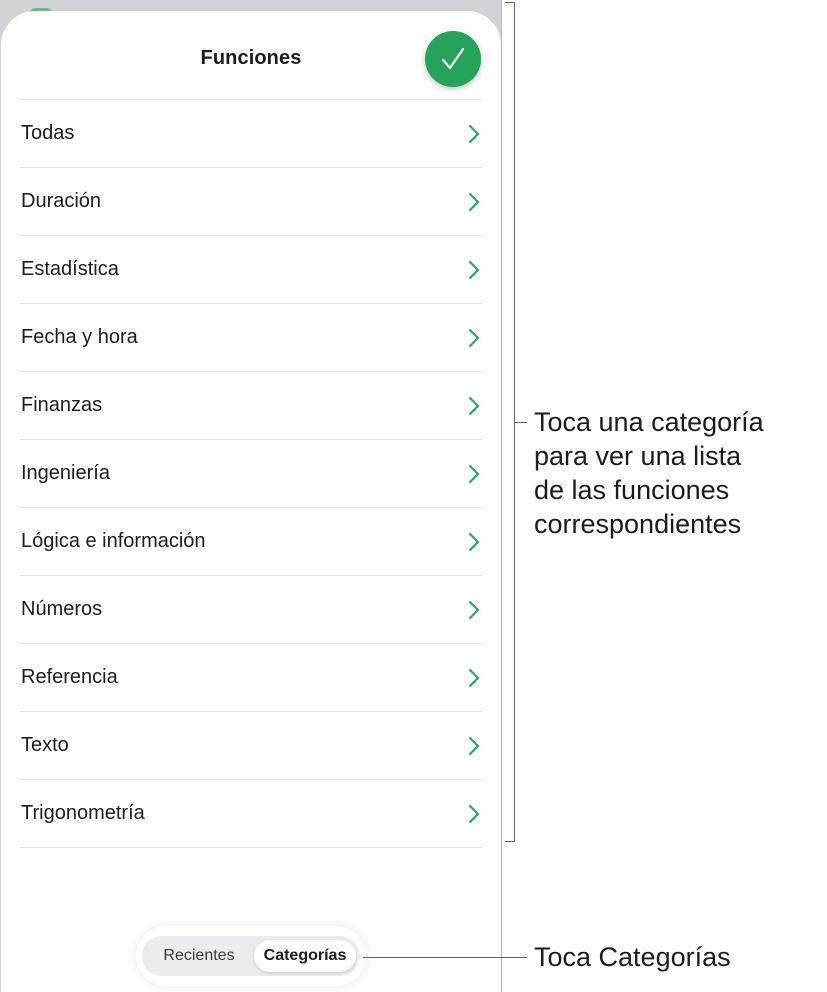 The width and height of the screenshot is (827, 992). What do you see at coordinates (48, 133) in the screenshot?
I see `category-label: Todas` at bounding box center [48, 133].